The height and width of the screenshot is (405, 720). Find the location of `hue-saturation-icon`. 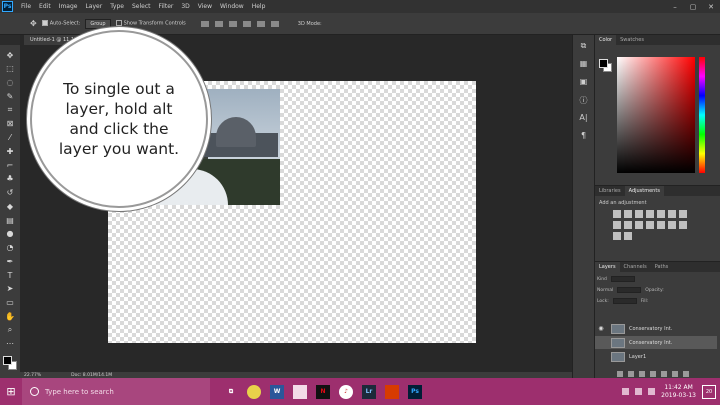

hue-saturation-icon is located at coordinates (672, 214).